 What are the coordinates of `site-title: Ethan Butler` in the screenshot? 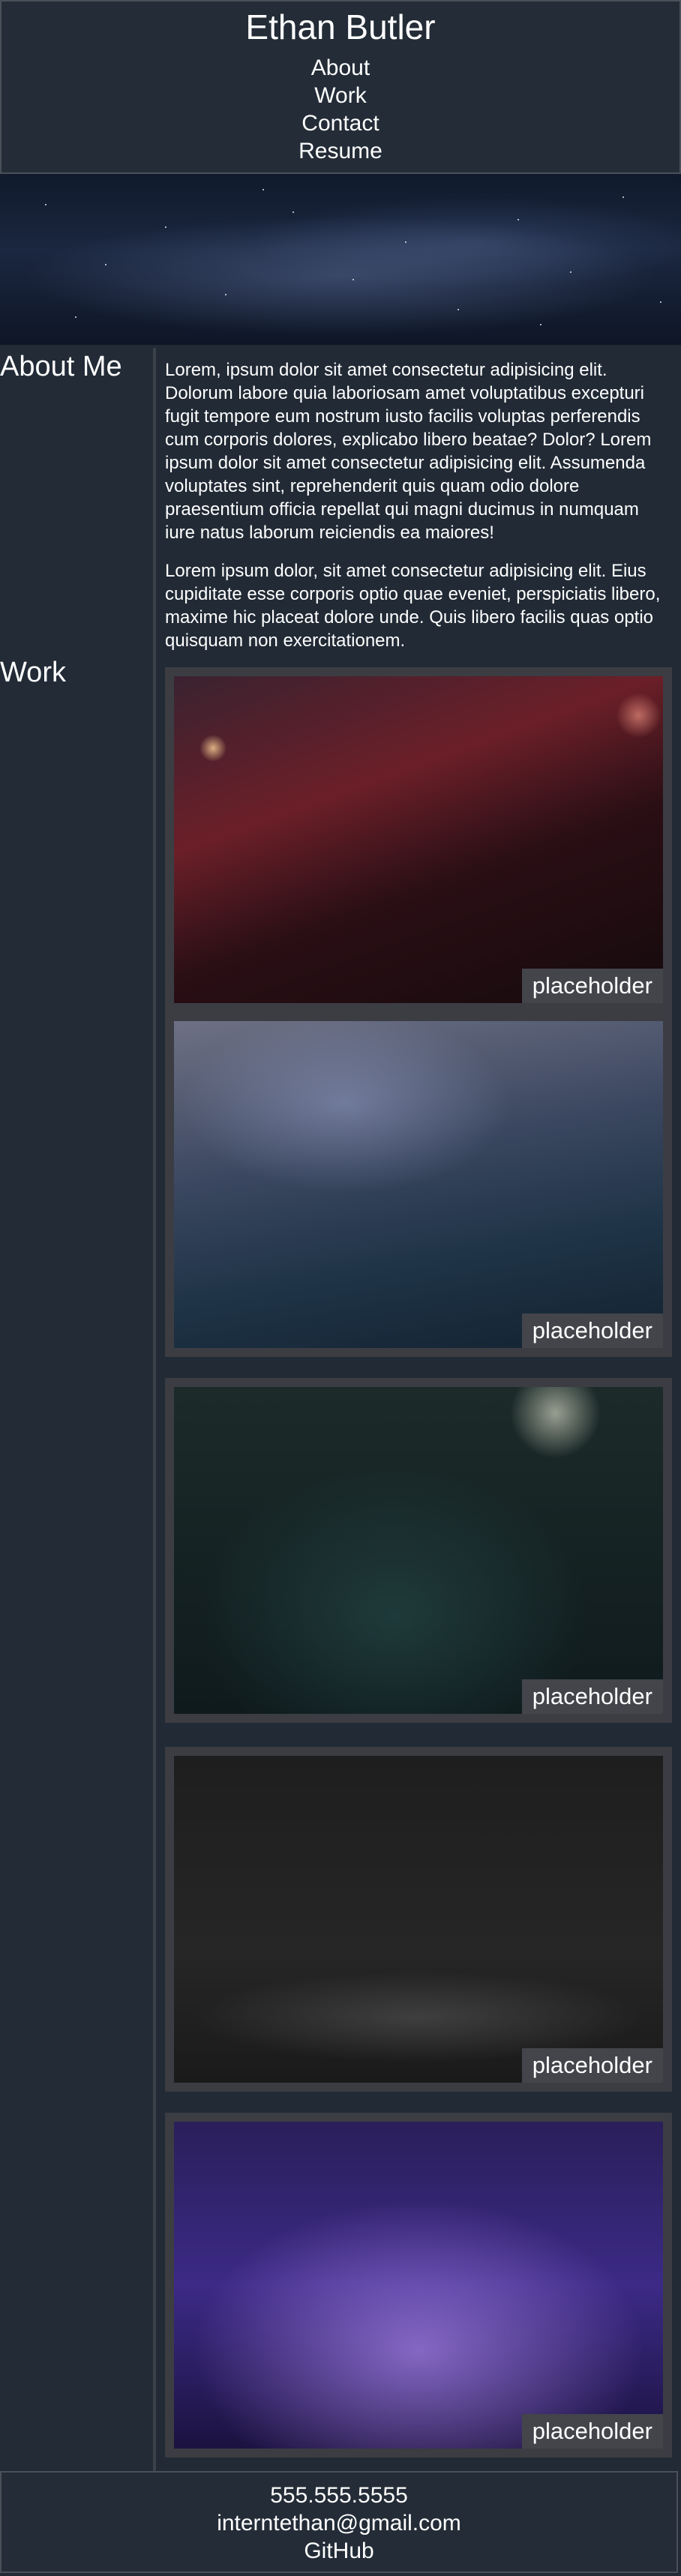 It's located at (340, 26).